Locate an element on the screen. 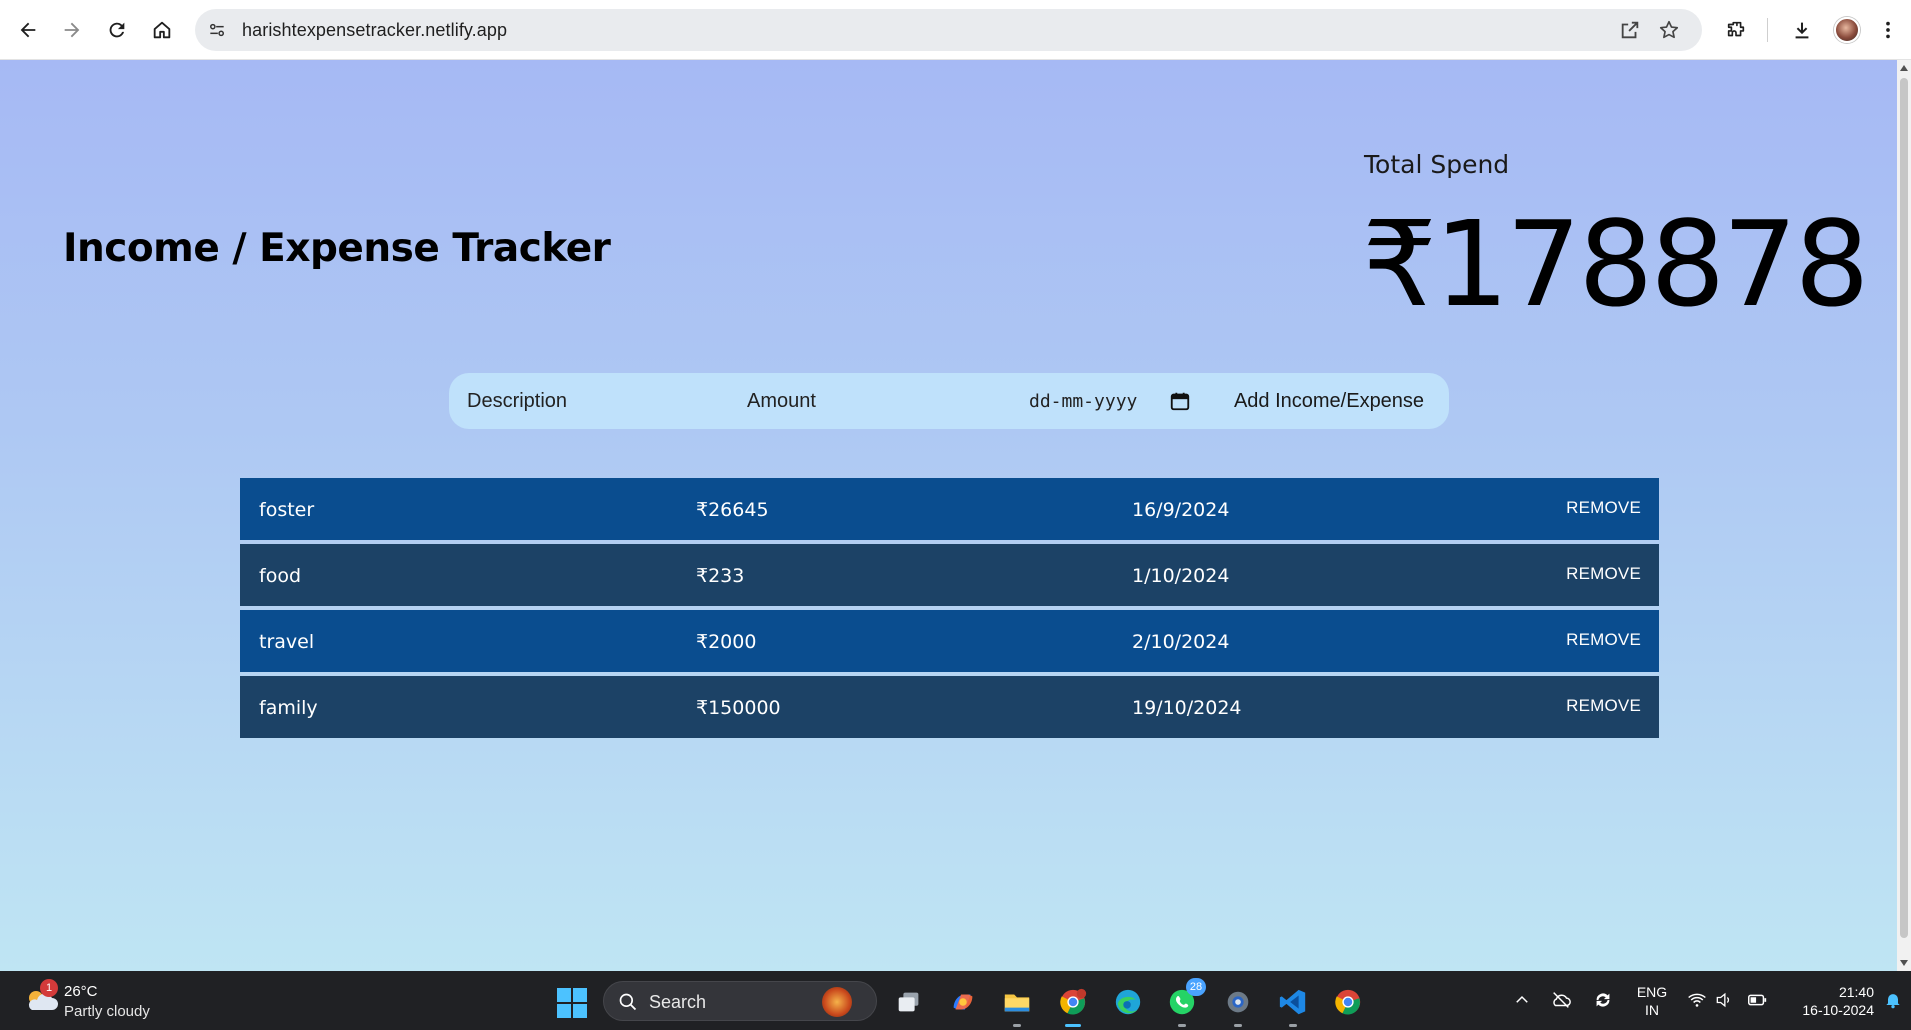 Image resolution: width=1911 pixels, height=1030 pixels. transaction-description: food is located at coordinates (280, 576).